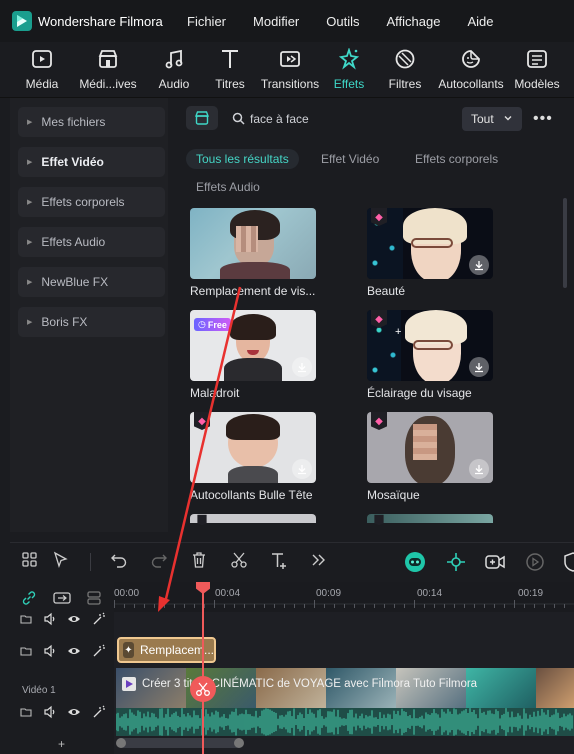  I want to click on audio-waveform, so click(345, 722).